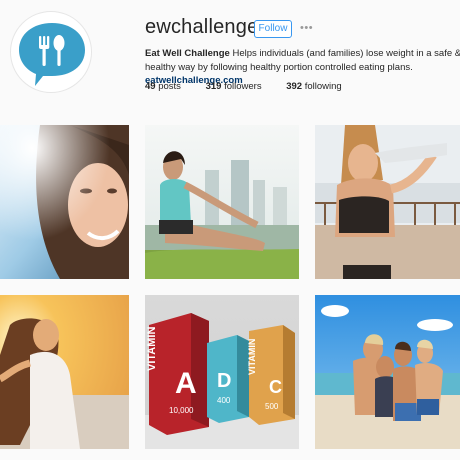 This screenshot has height=460, width=460. I want to click on vitamin-a-box-dose: 10,000, so click(181, 410).